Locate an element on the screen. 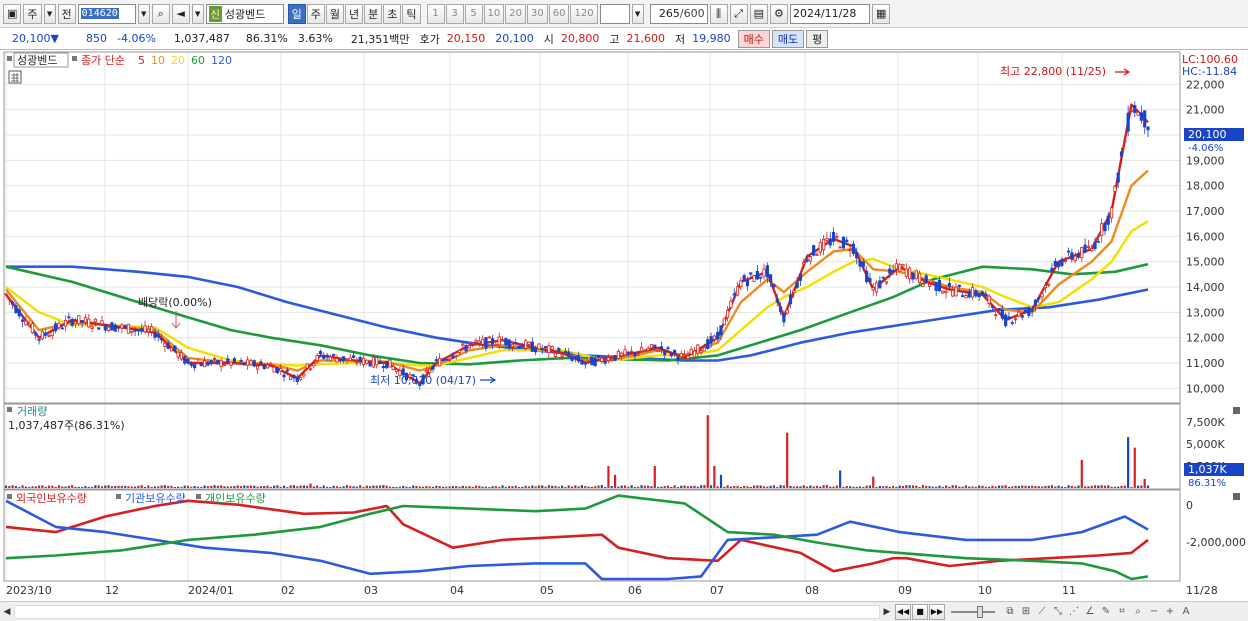 The image size is (1248, 621). interval-tab-7: 120 is located at coordinates (584, 13).